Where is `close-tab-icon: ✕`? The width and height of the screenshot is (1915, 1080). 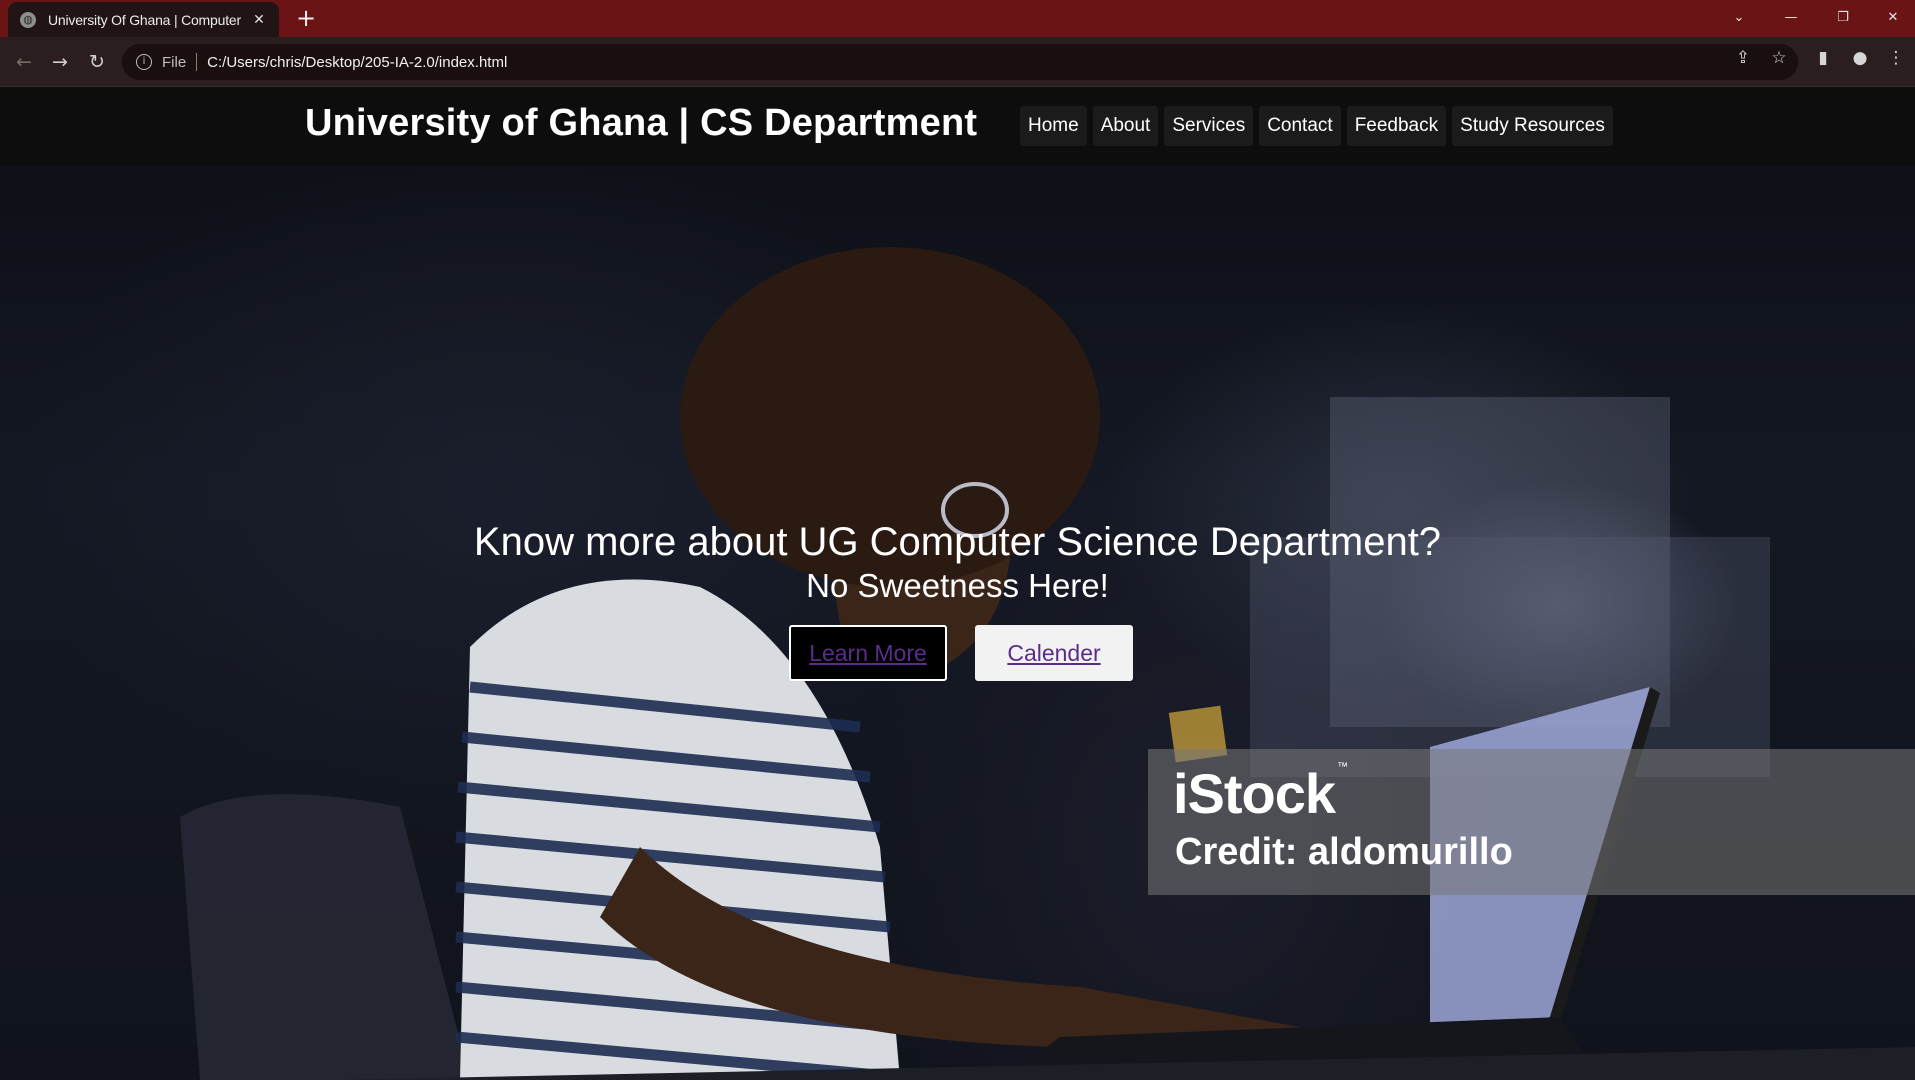 close-tab-icon: ✕ is located at coordinates (259, 20).